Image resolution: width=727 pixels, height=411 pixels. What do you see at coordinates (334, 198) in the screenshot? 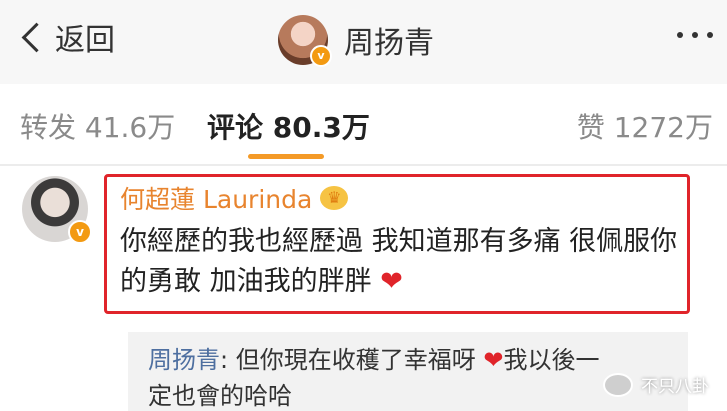
I see `crown-icon: ♛` at bounding box center [334, 198].